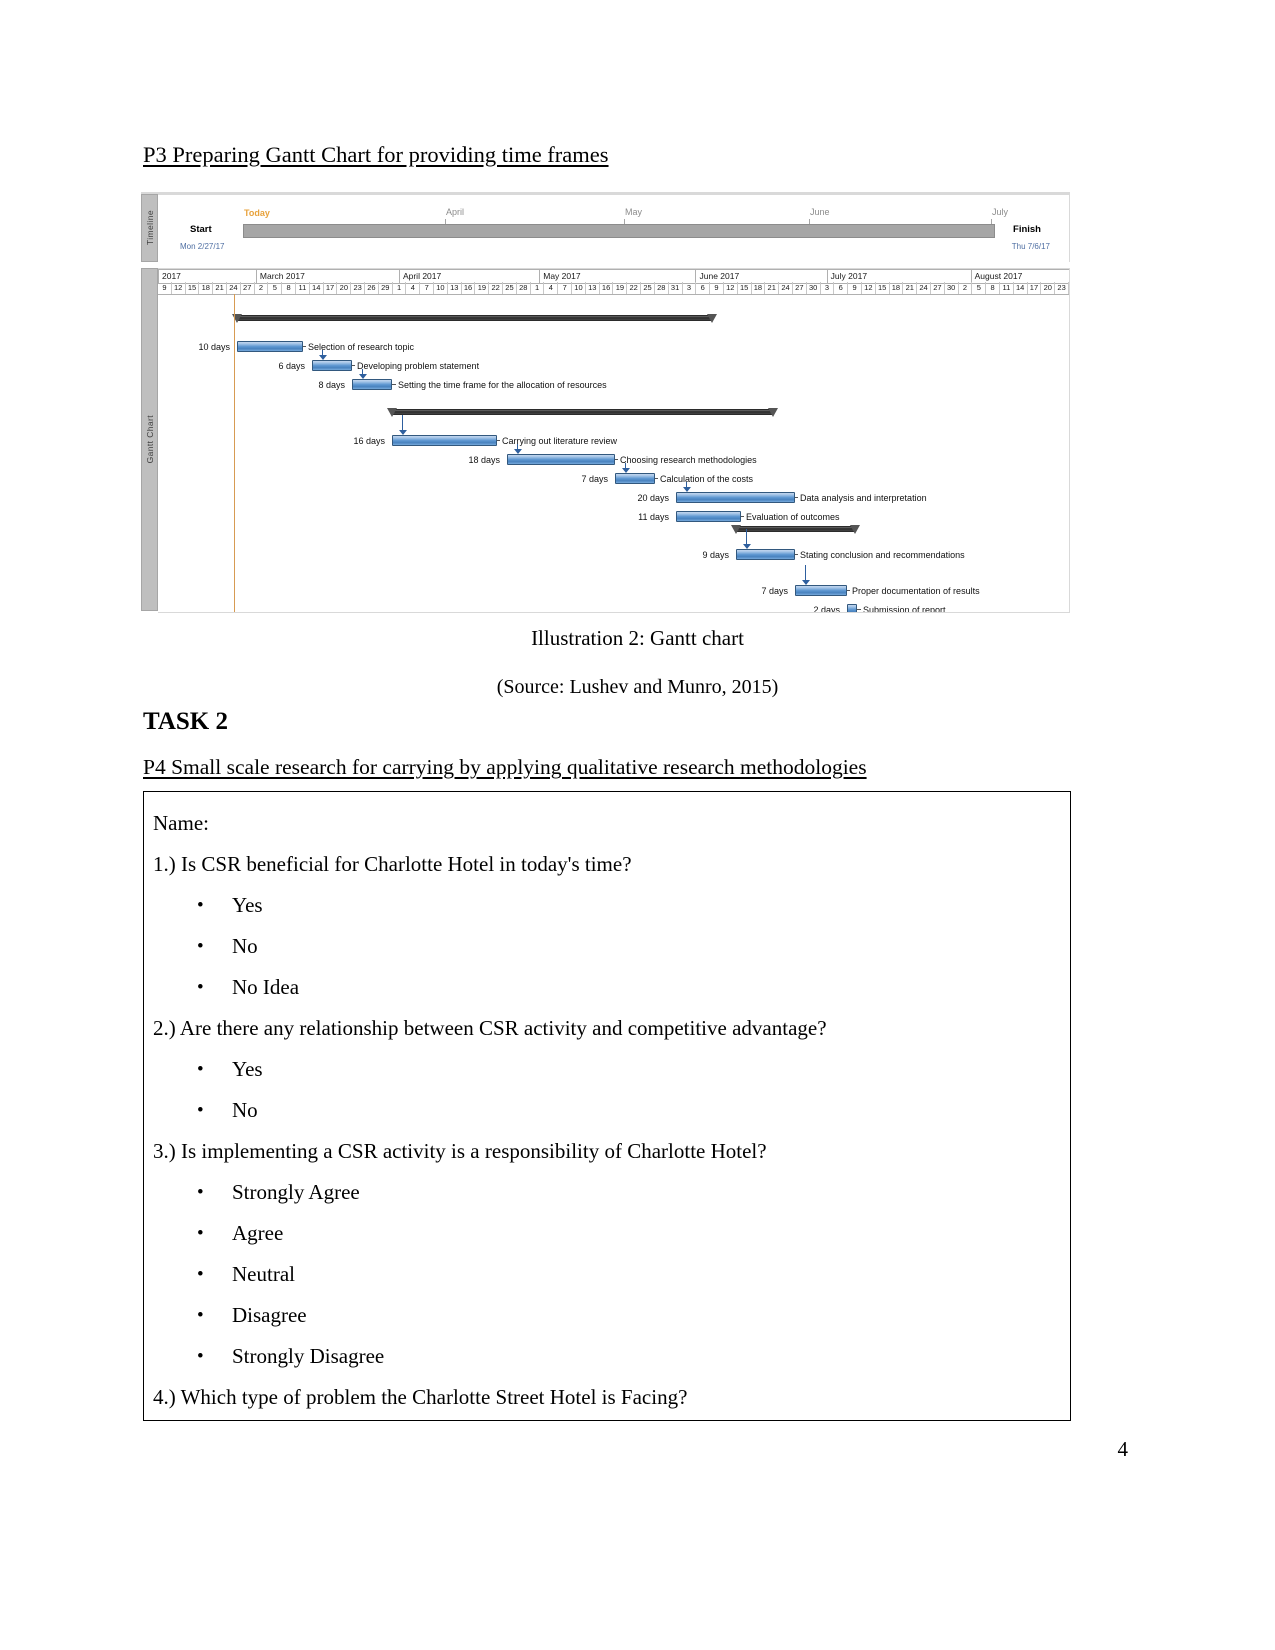 This screenshot has height=1650, width=1275. I want to click on questionnaire-option-list: YesNo, so click(611, 1090).